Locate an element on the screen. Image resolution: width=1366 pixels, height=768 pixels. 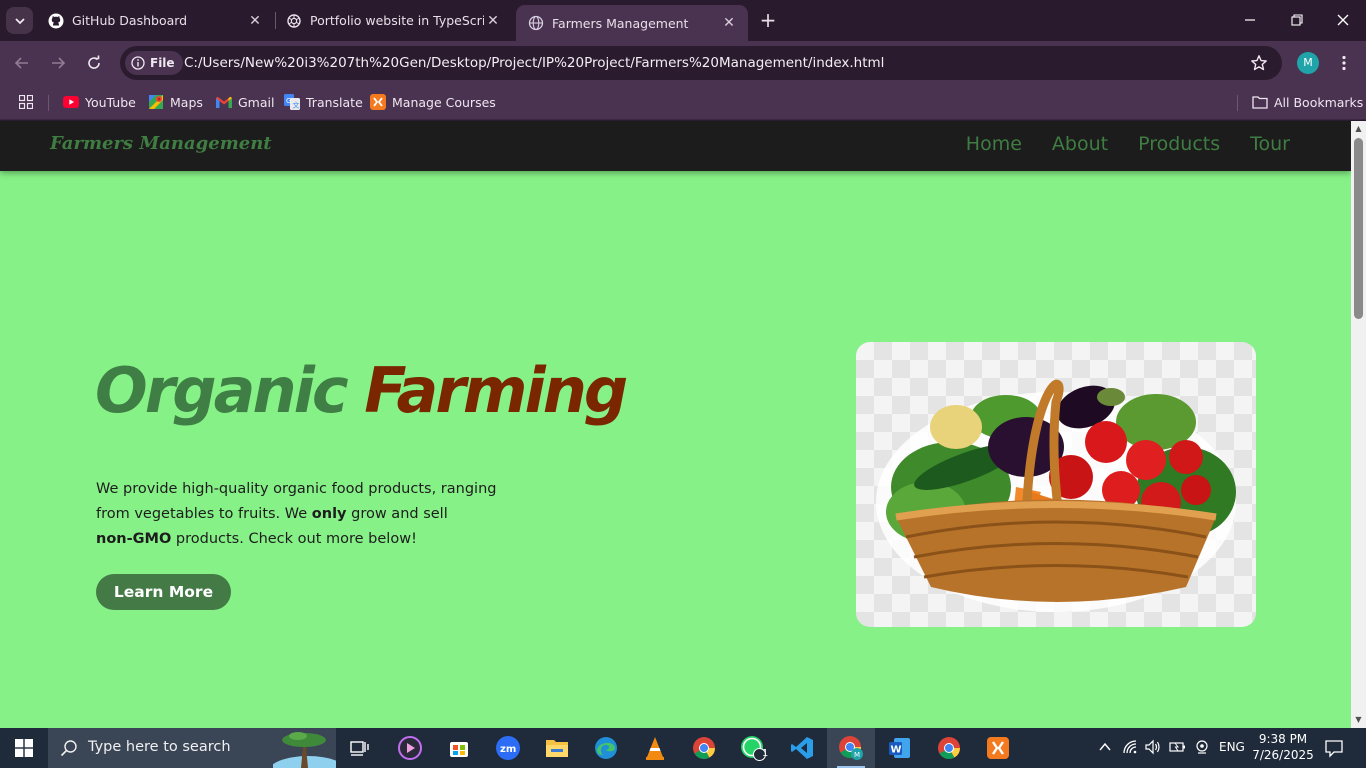
restore-button is located at coordinates (1297, 20).